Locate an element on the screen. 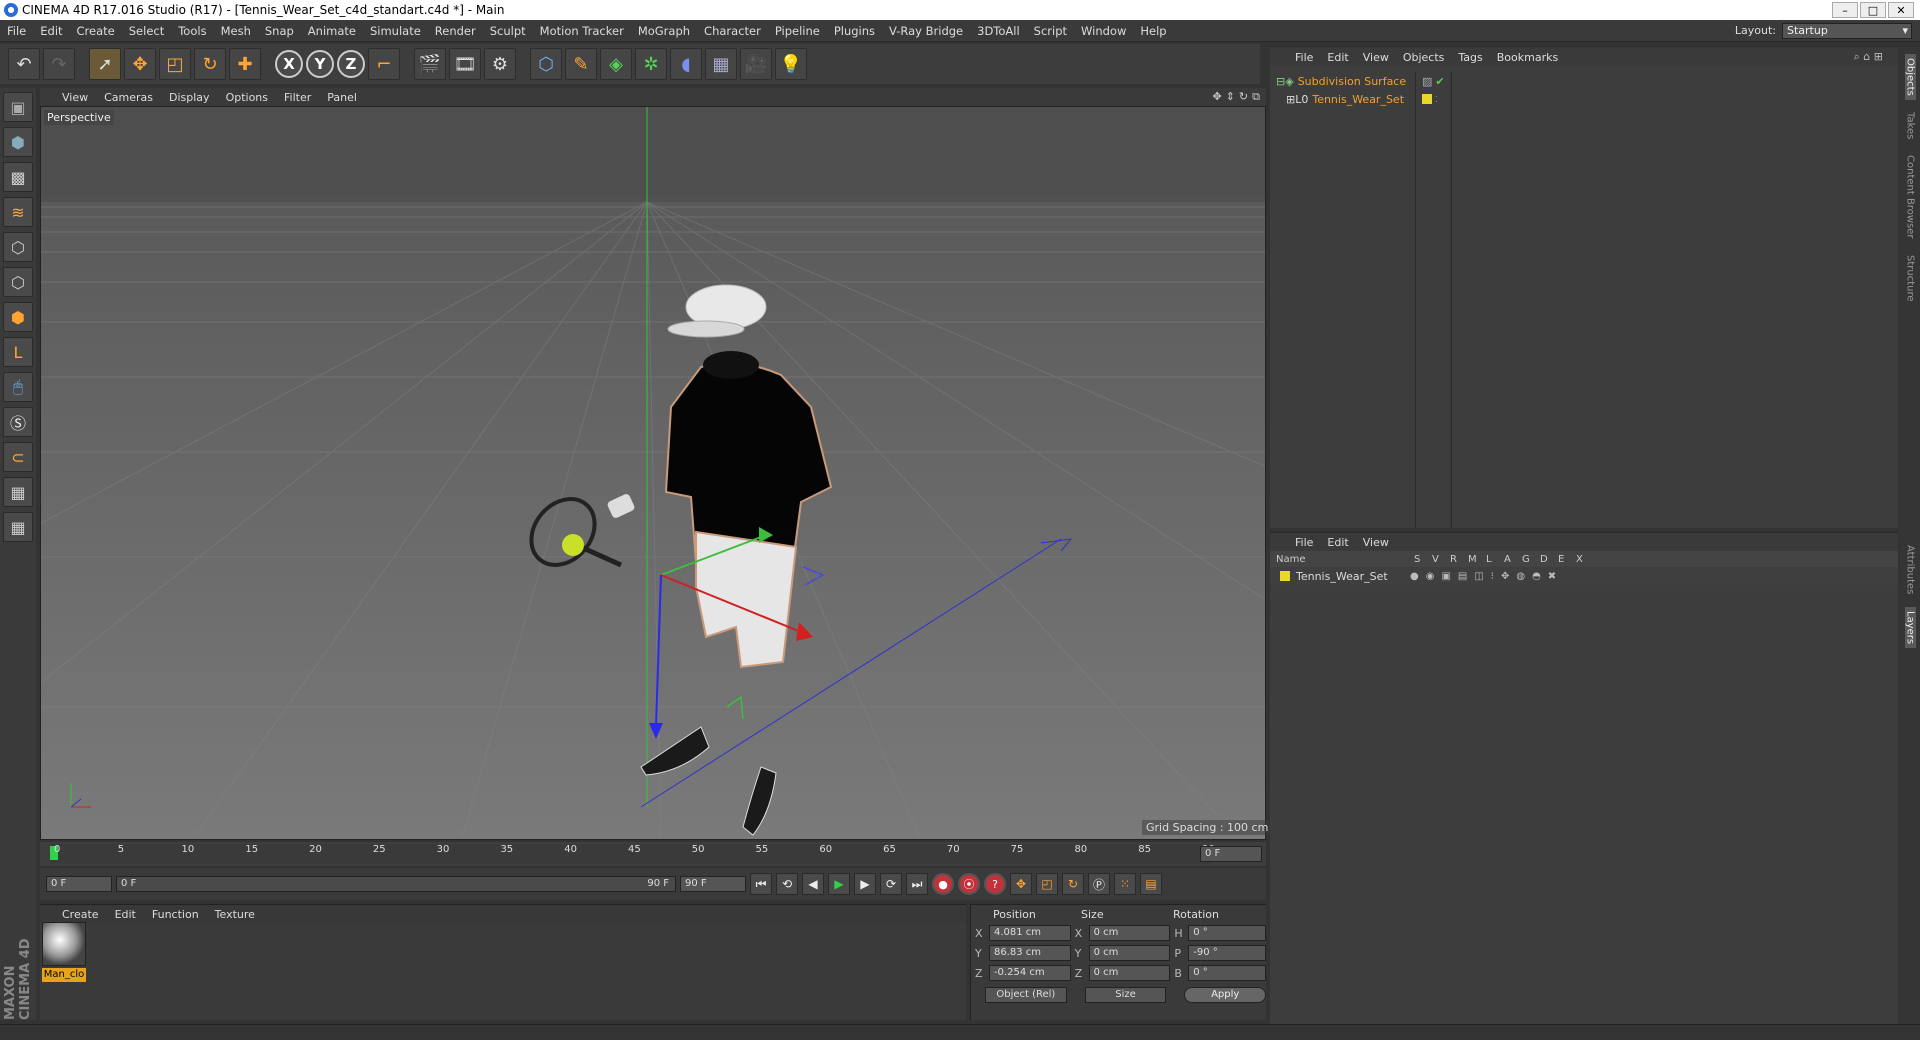 Image resolution: width=1920 pixels, height=1040 pixels. viewport-menu-options: Options is located at coordinates (247, 97).